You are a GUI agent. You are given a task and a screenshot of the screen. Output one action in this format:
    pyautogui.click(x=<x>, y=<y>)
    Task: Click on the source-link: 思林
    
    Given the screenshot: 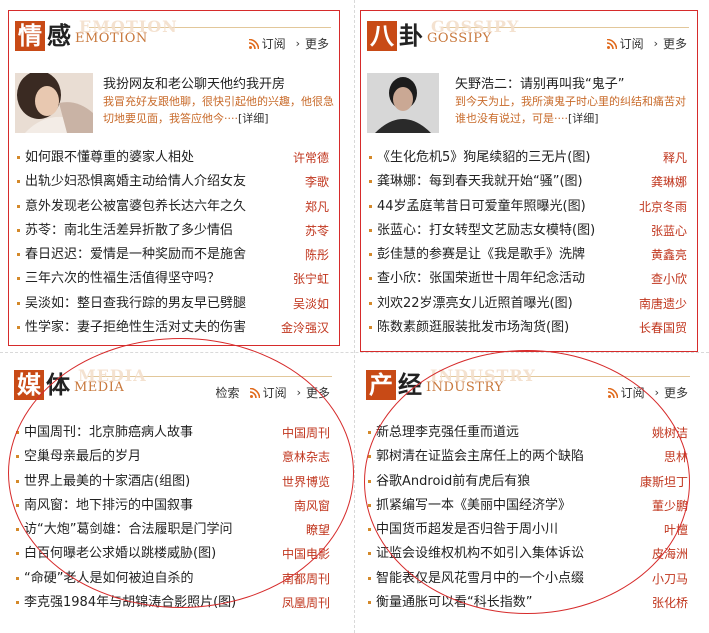 What is the action you would take?
    pyautogui.click(x=676, y=457)
    